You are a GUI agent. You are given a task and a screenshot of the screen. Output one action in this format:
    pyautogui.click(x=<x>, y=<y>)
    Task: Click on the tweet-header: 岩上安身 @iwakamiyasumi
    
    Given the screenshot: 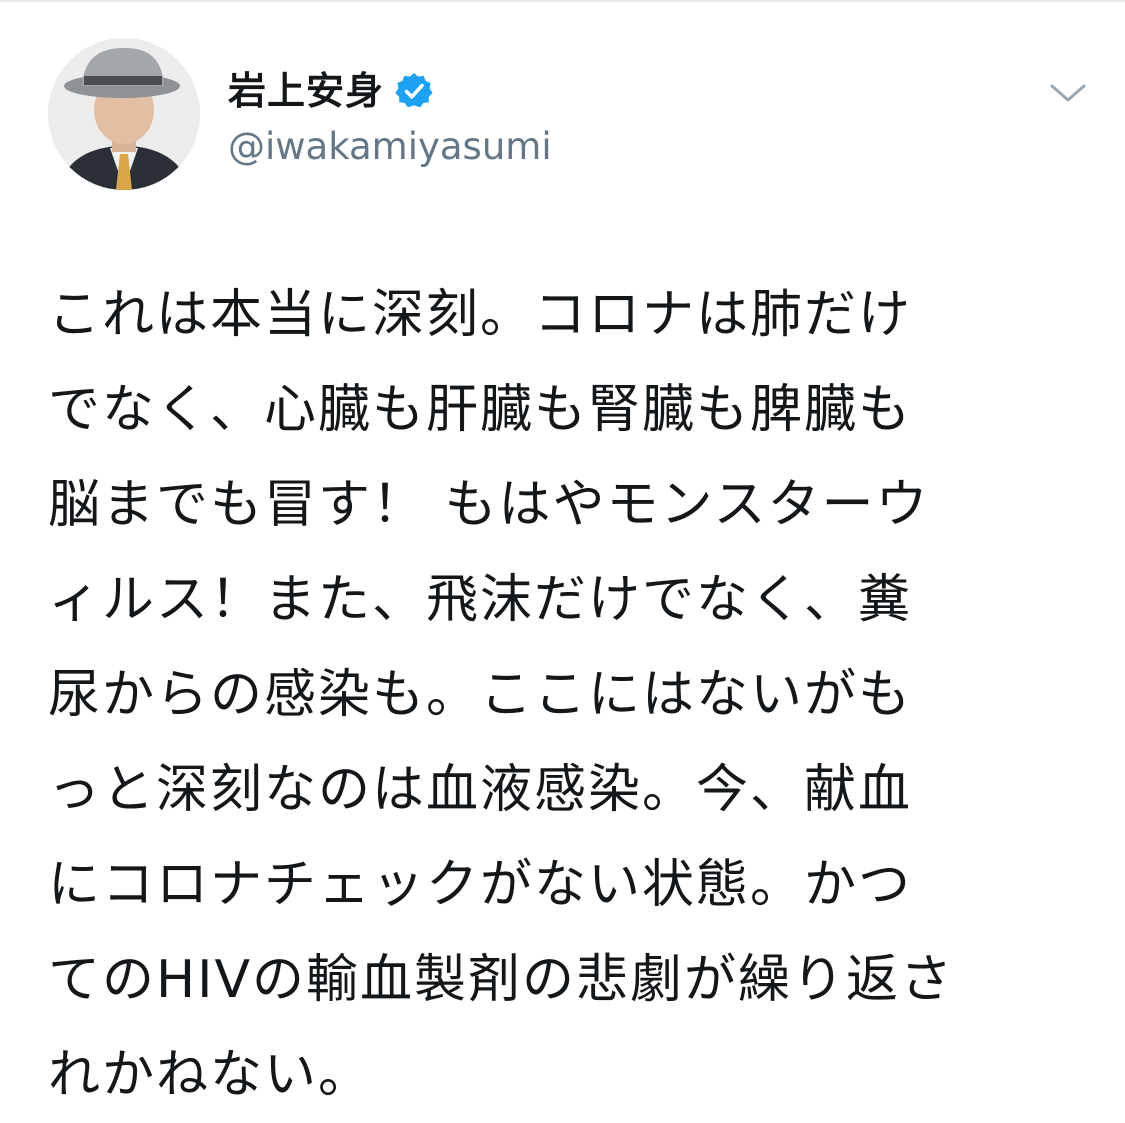 What is the action you would take?
    pyautogui.click(x=568, y=118)
    